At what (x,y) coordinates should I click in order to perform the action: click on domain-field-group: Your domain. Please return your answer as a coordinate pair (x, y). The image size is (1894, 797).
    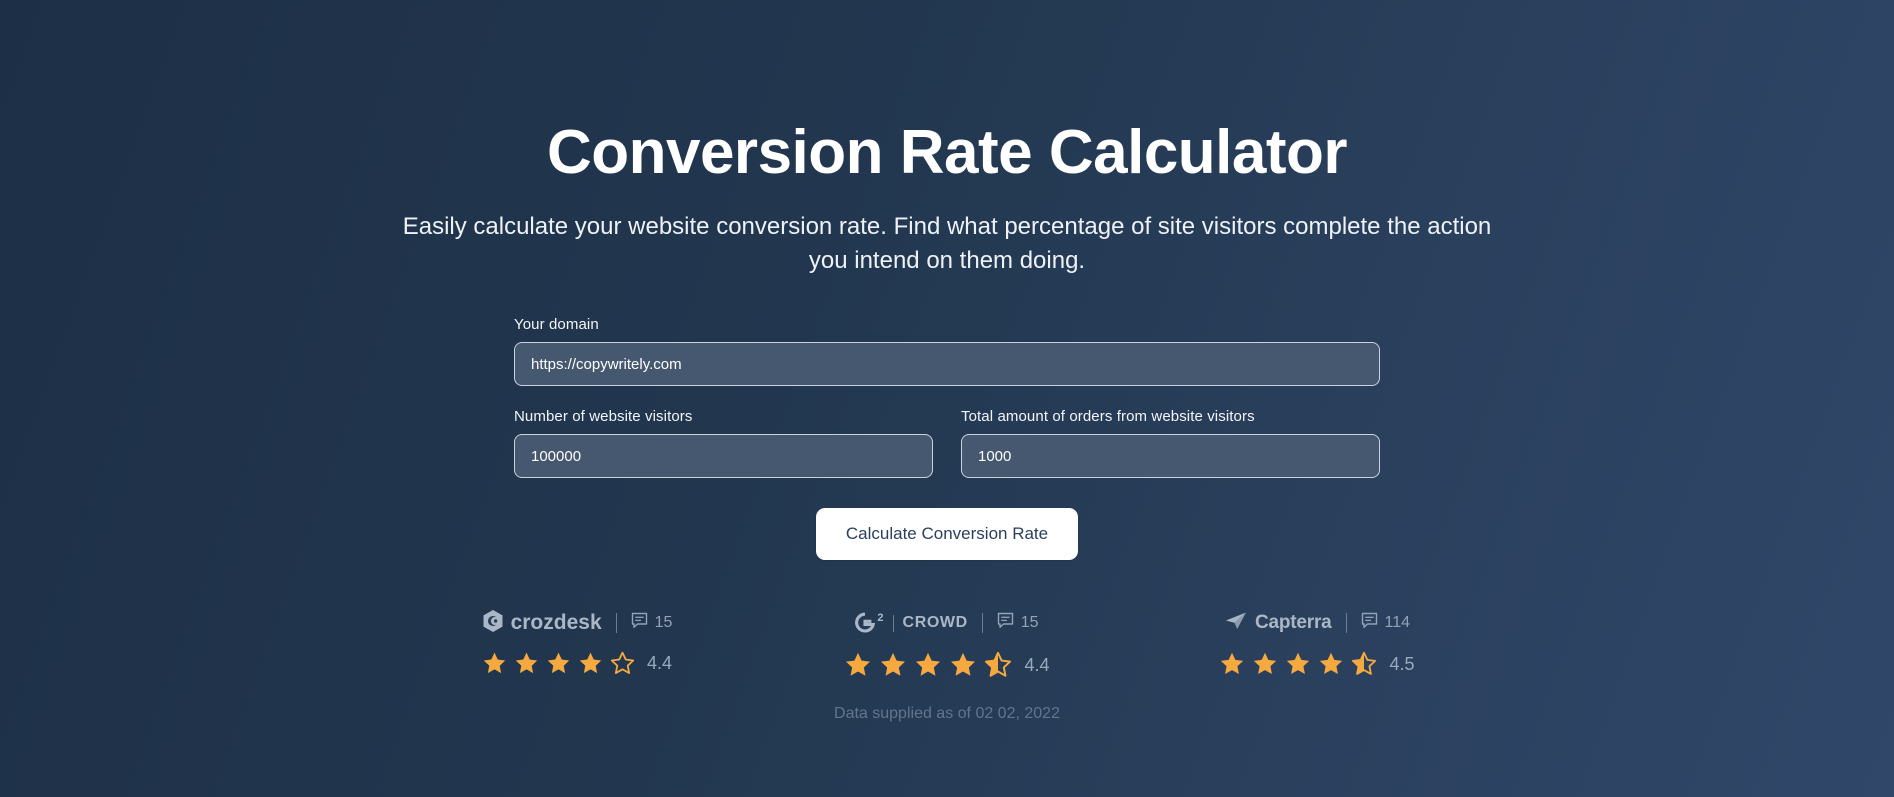
    Looking at the image, I should click on (947, 351).